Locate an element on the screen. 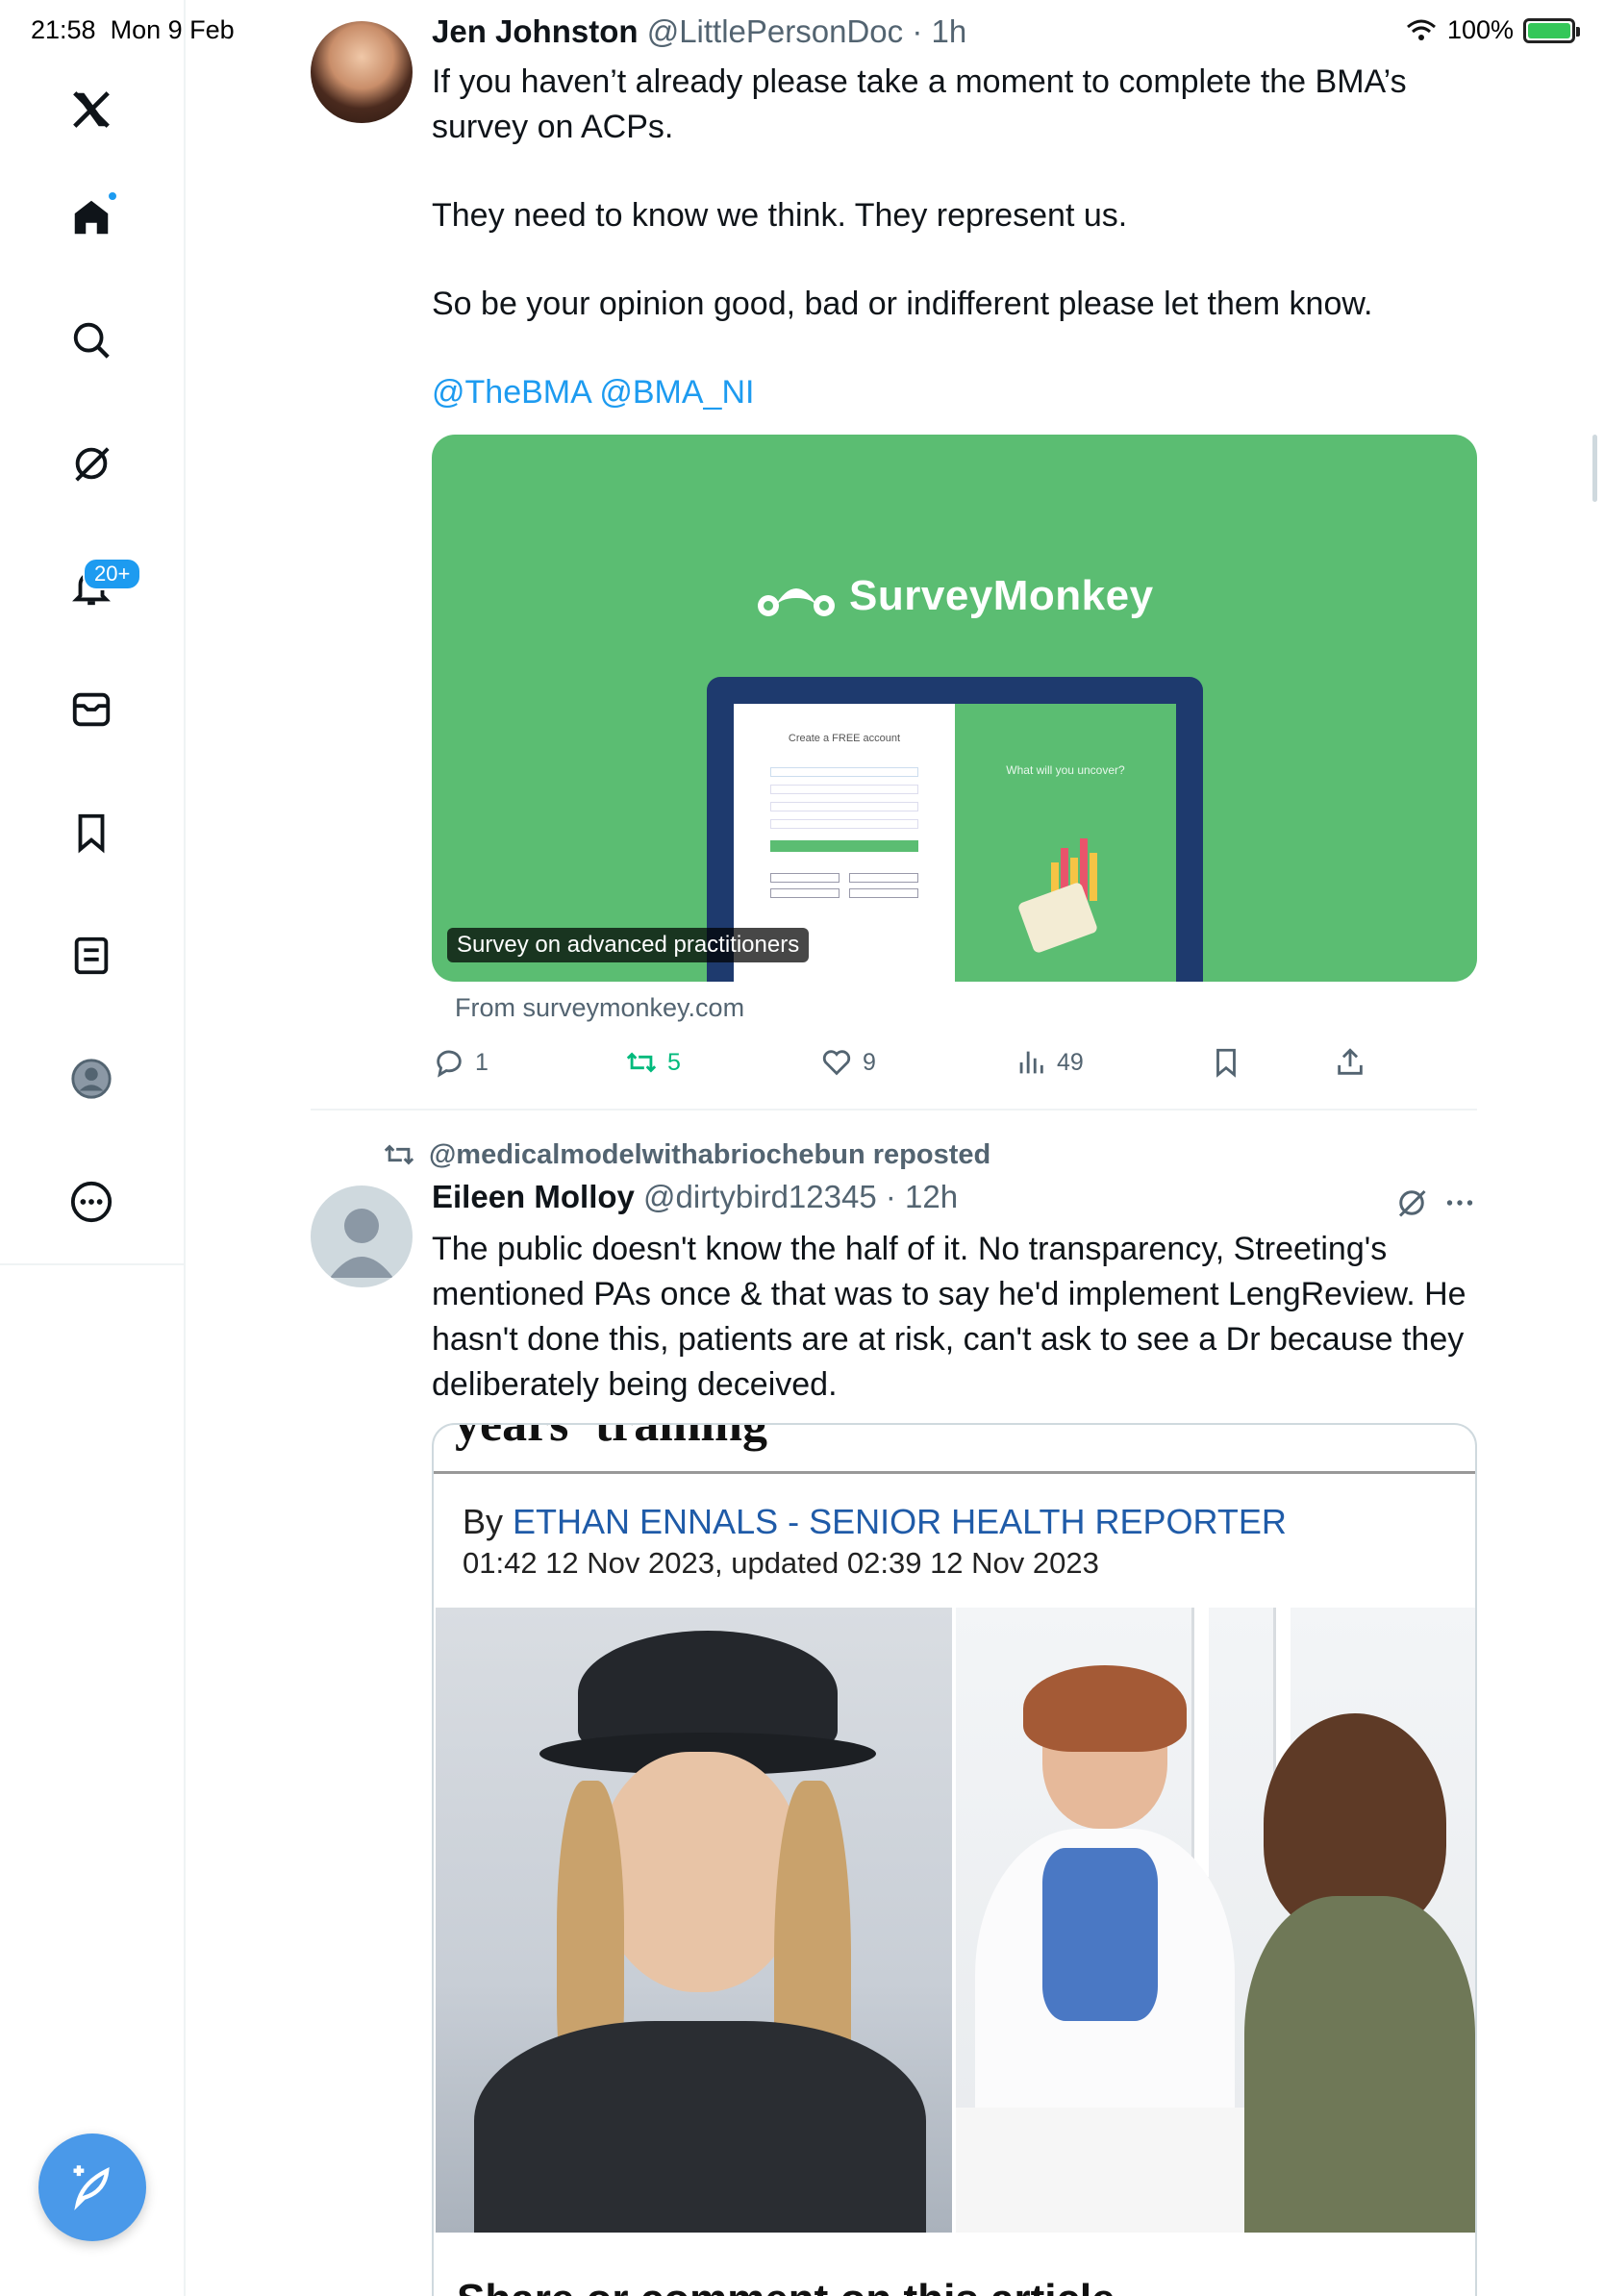 This screenshot has width=1604, height=2296. repost-button: 5 is located at coordinates (653, 1062).